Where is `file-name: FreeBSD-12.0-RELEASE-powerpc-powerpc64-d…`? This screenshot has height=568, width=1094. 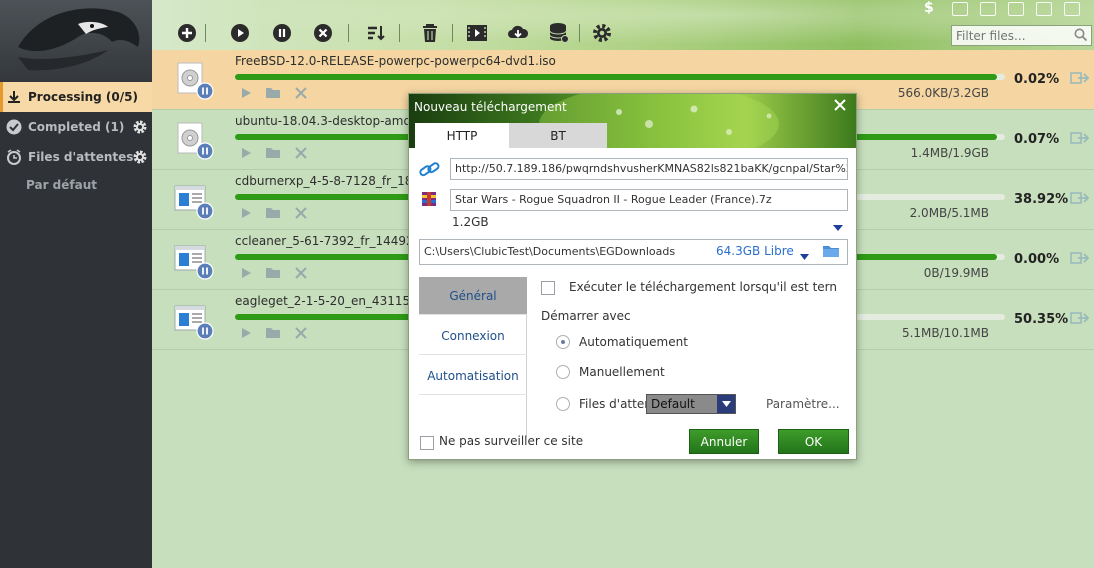 file-name: FreeBSD-12.0-RELEASE-powerpc-powerpc64-d… is located at coordinates (395, 61).